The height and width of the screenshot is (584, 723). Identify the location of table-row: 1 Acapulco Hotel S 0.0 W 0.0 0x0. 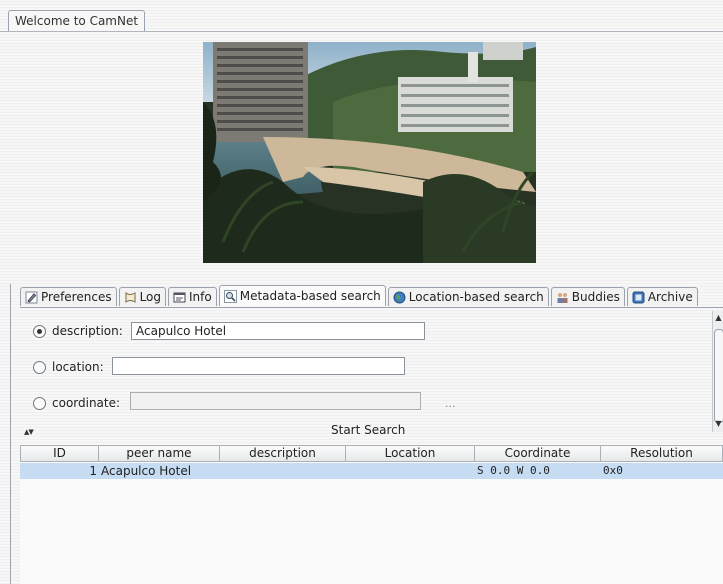
(371, 471).